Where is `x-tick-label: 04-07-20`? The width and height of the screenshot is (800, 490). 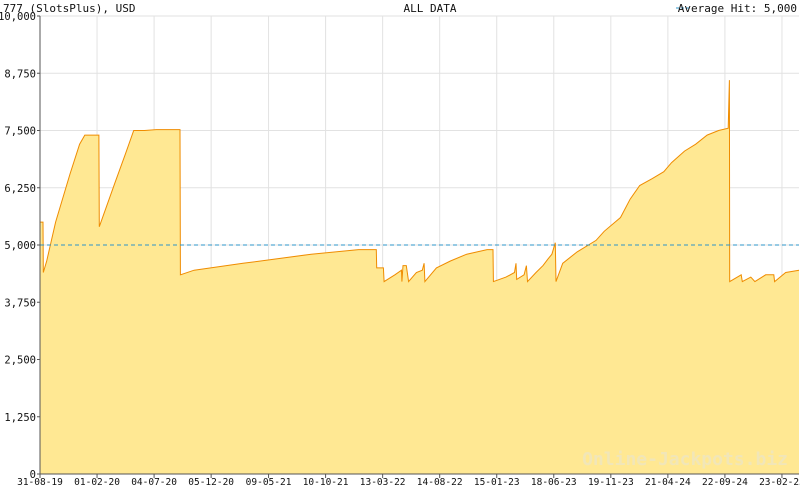
x-tick-label: 04-07-20 is located at coordinates (154, 482).